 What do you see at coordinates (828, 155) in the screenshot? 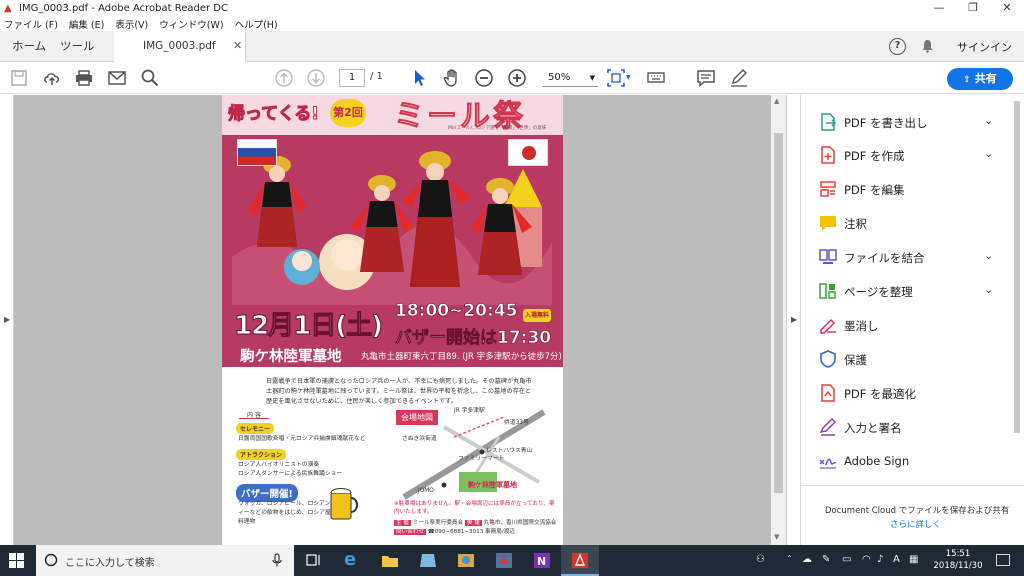
I see `create-pdf-icon` at bounding box center [828, 155].